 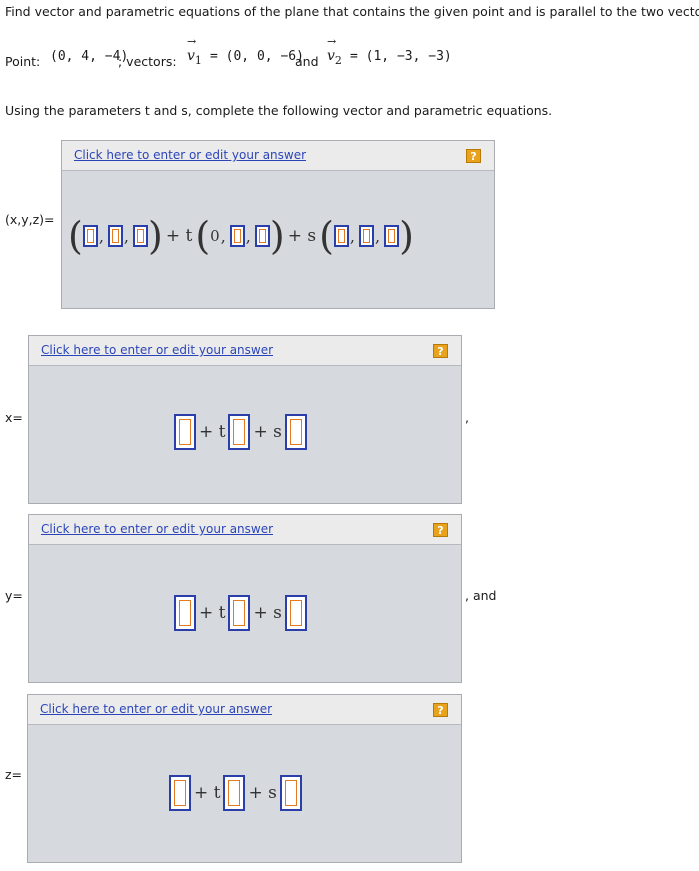 I want to click on z-t-coefficient-input, so click(x=234, y=793).